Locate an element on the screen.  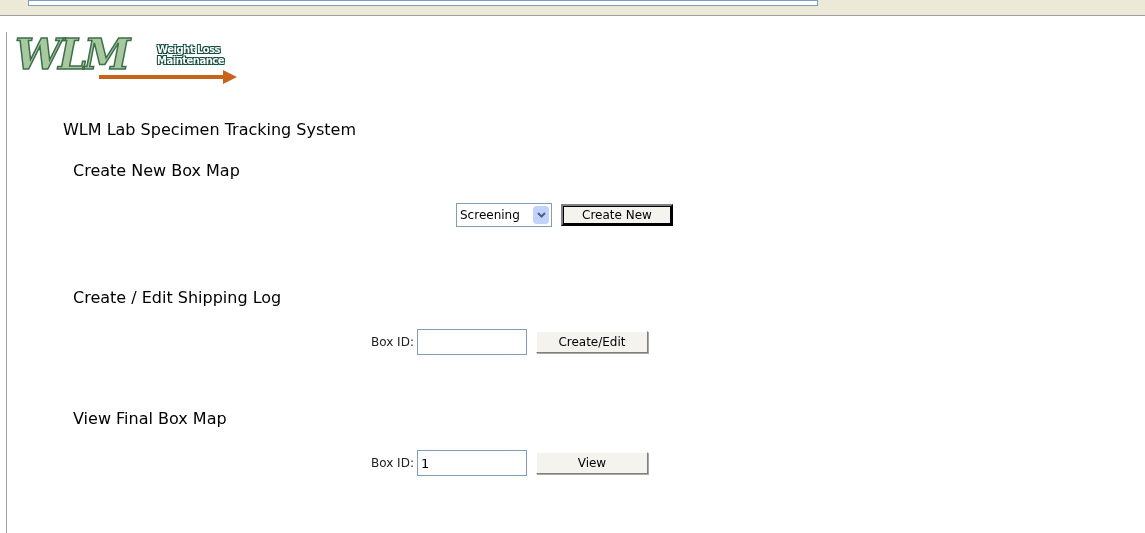
section-heading: View Final Box Map is located at coordinates (150, 419).